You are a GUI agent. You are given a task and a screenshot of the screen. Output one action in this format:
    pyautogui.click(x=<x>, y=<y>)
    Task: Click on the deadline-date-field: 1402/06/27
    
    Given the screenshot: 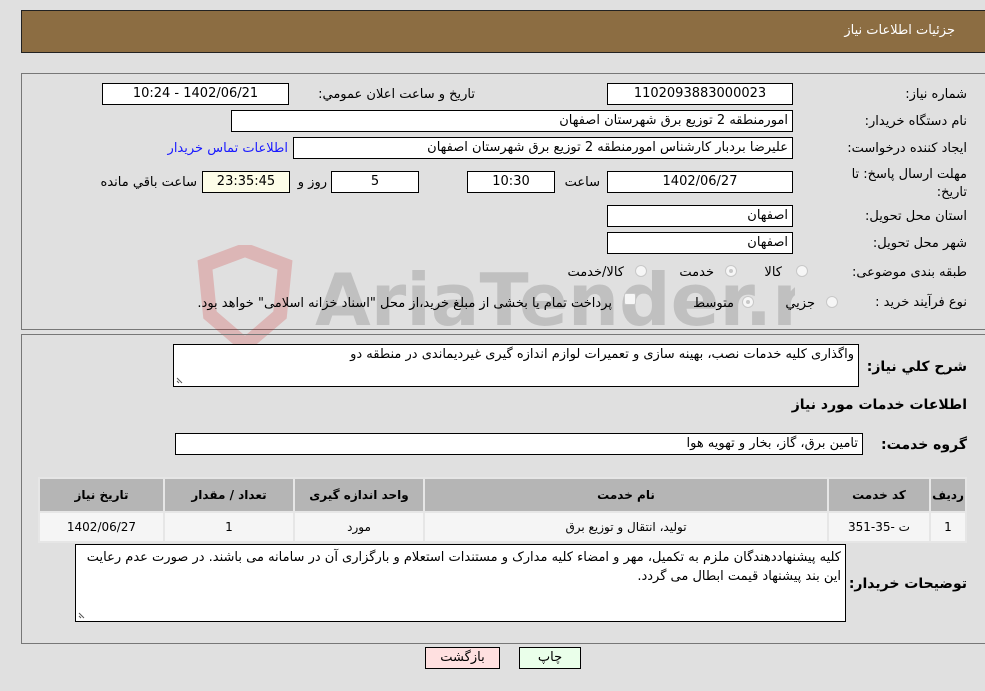 What is the action you would take?
    pyautogui.click(x=700, y=182)
    